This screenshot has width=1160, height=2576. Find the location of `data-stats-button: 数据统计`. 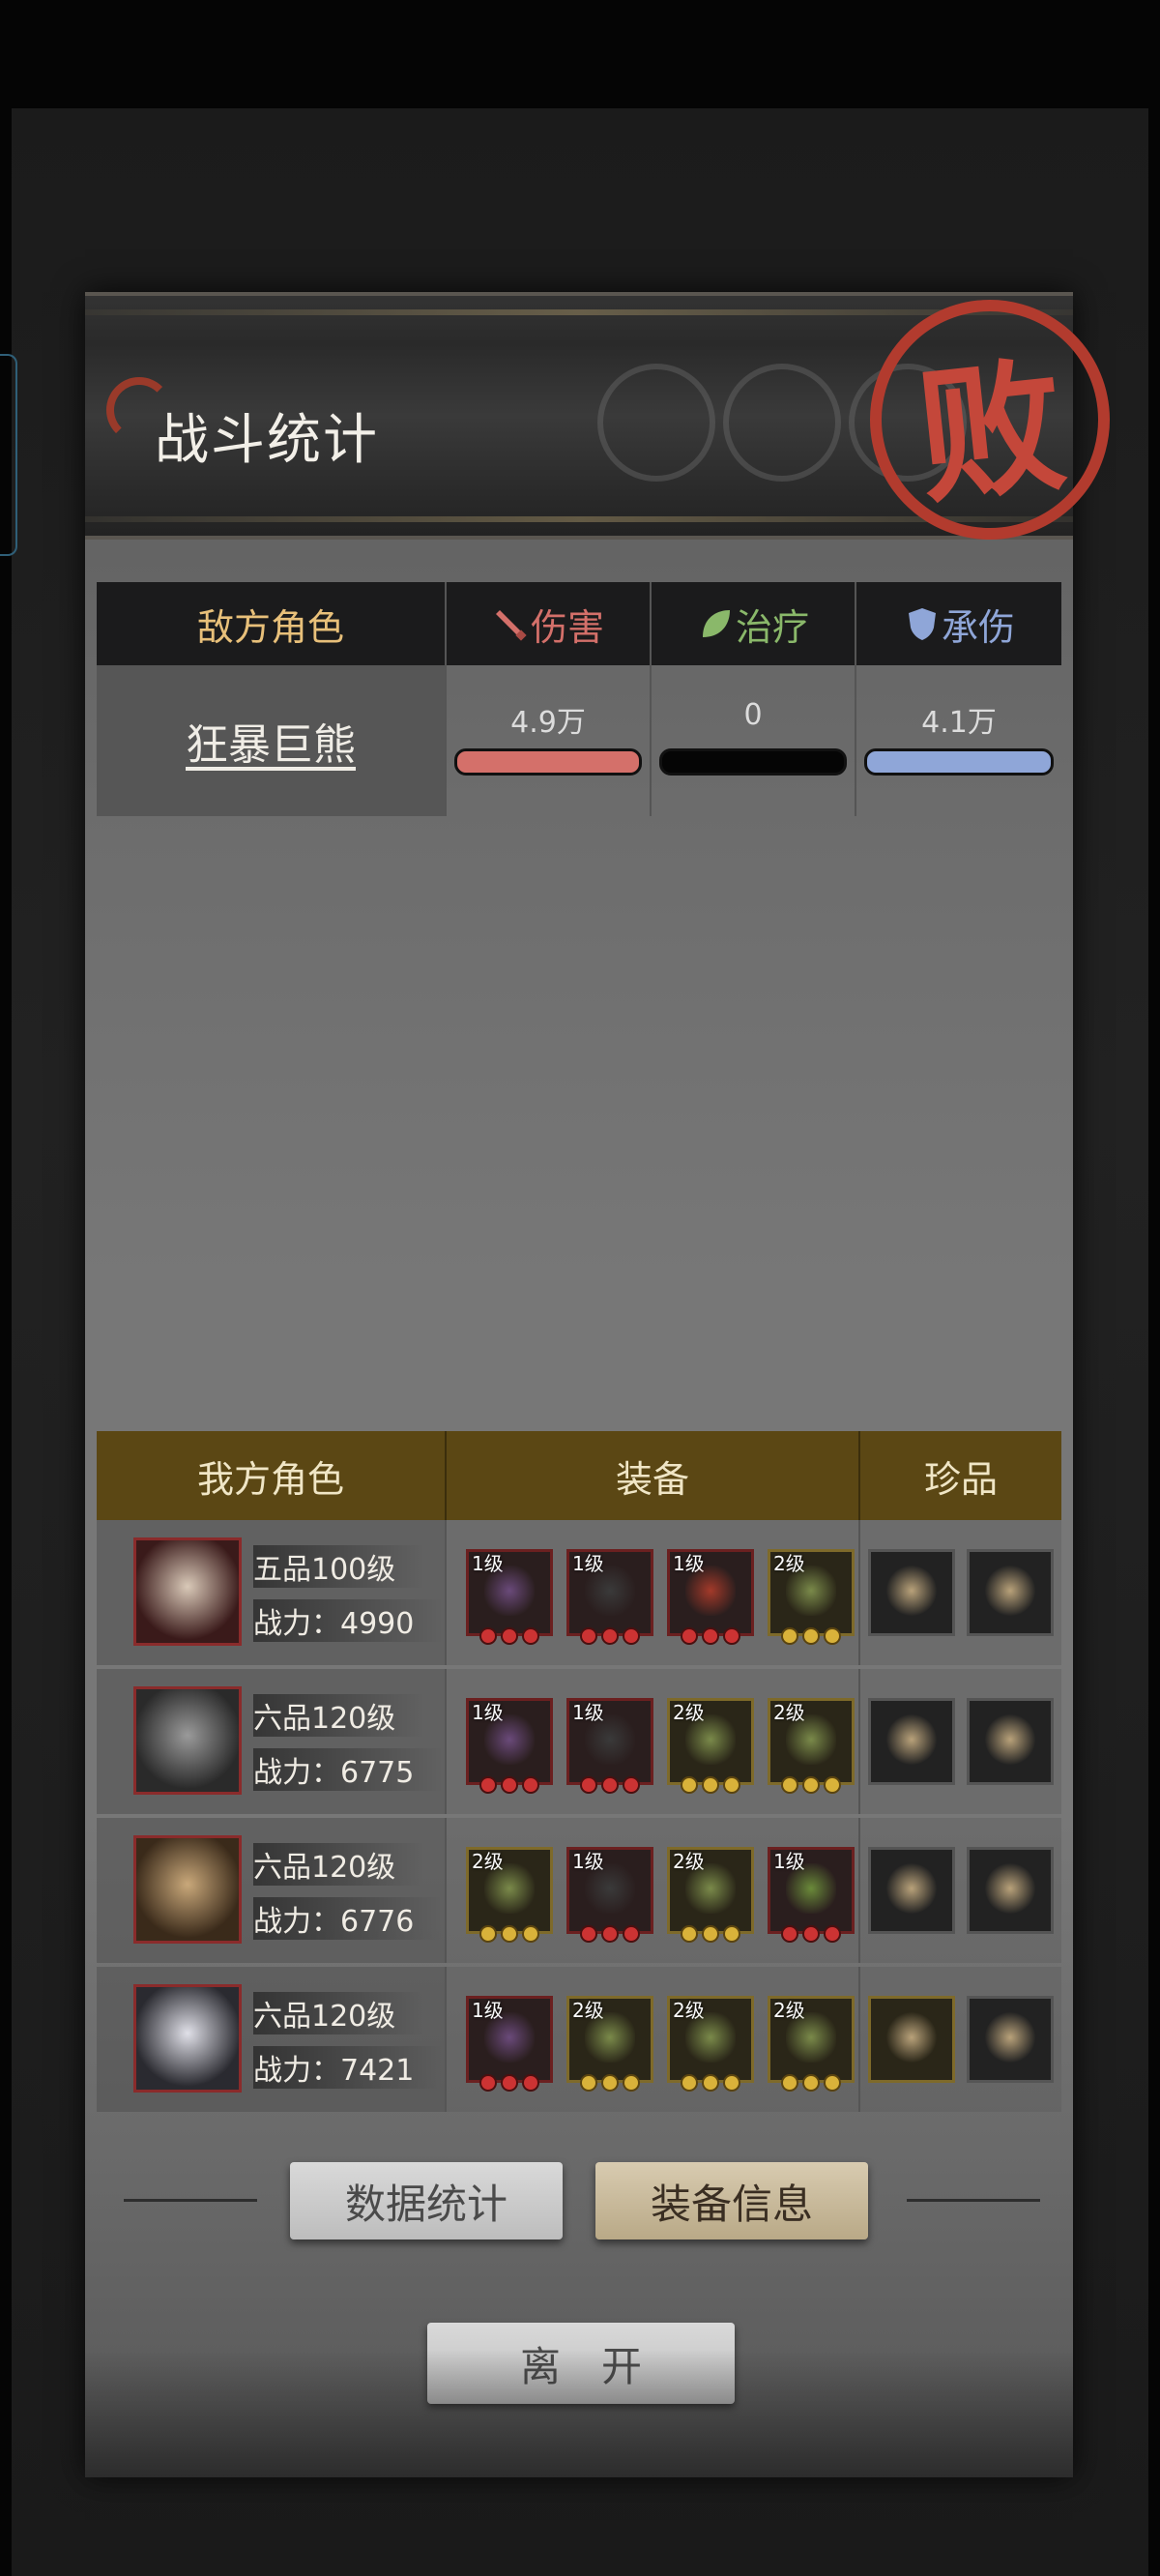

data-stats-button: 数据统计 is located at coordinates (427, 2200).